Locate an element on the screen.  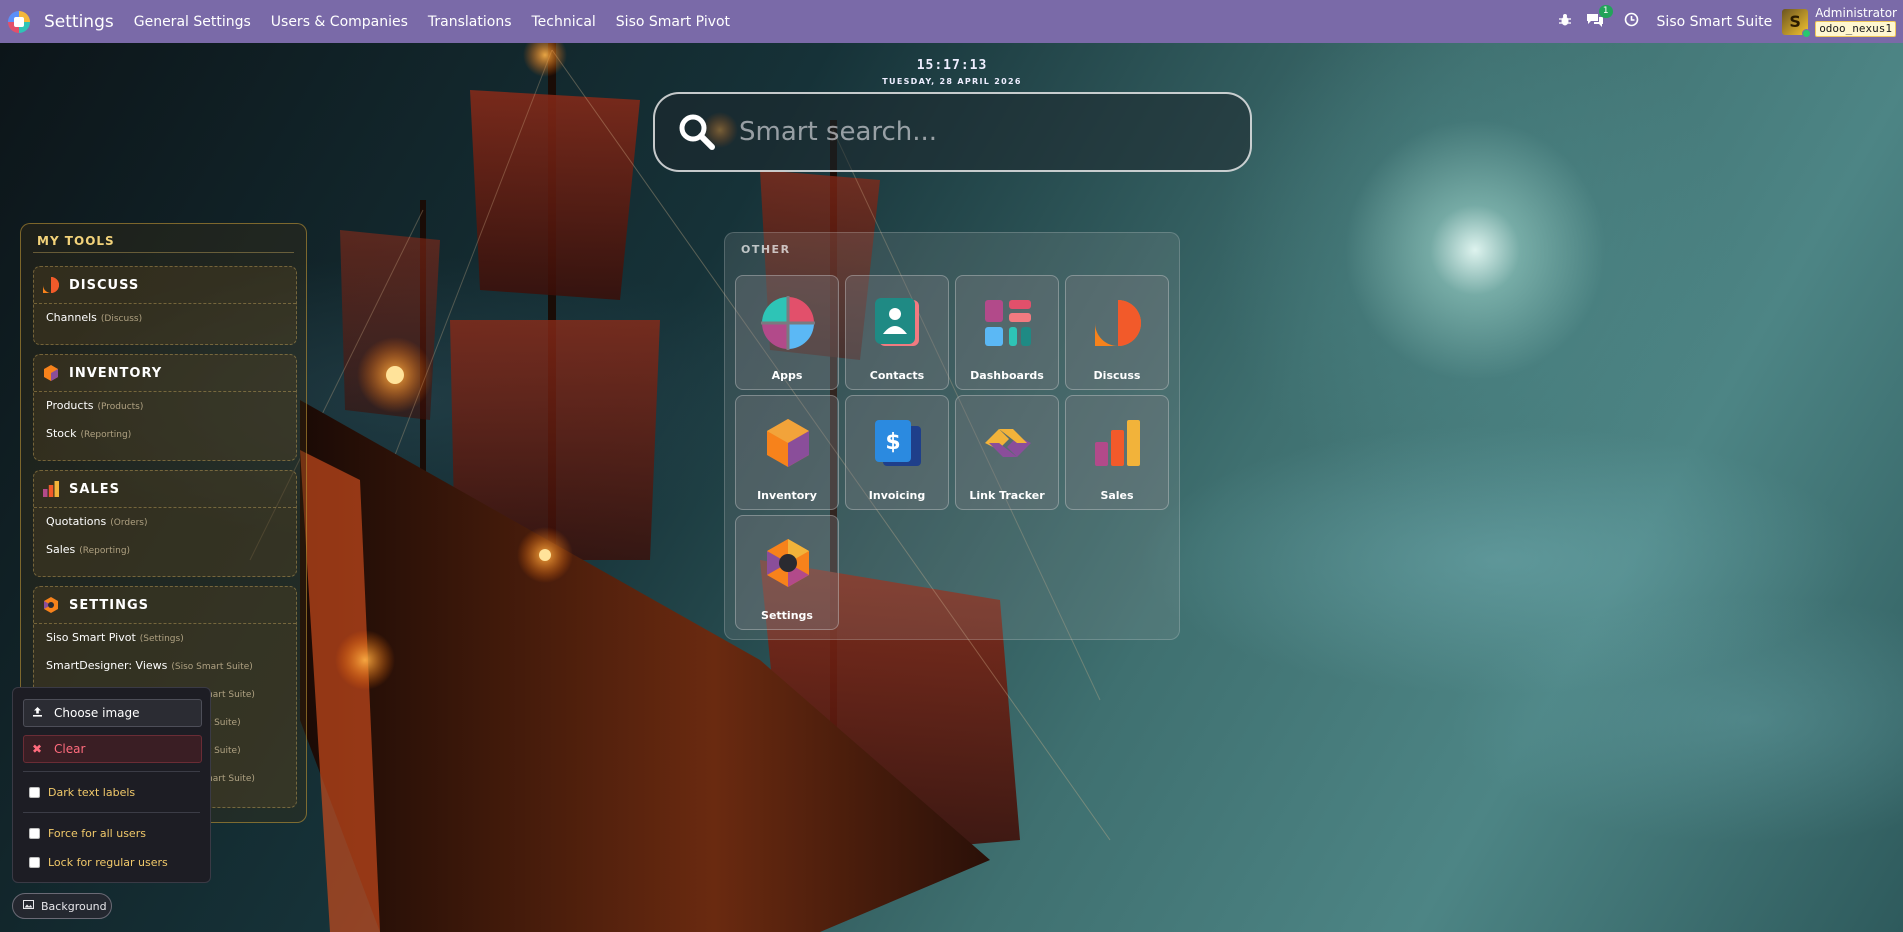
clear-button: ✖ Clear is located at coordinates (112, 749).